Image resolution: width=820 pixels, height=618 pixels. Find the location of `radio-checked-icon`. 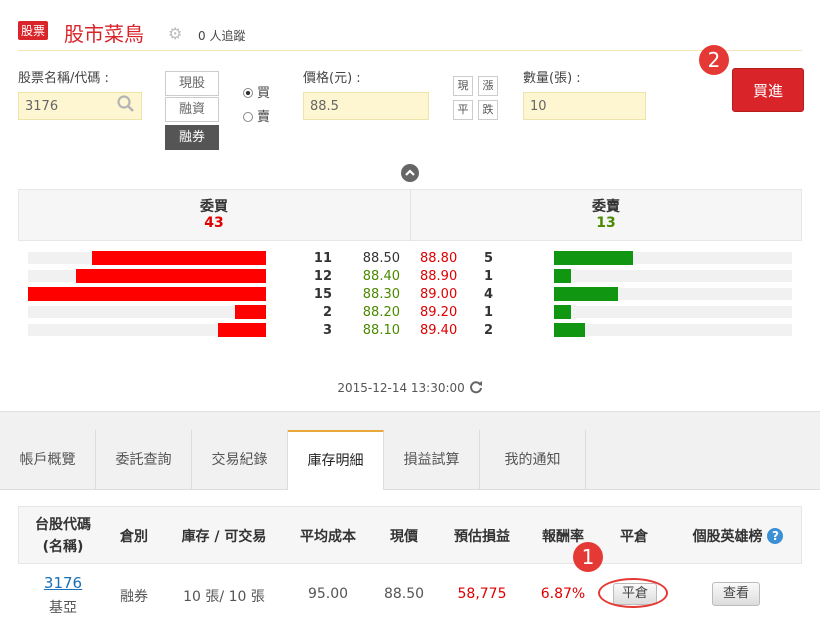

radio-checked-icon is located at coordinates (248, 93).